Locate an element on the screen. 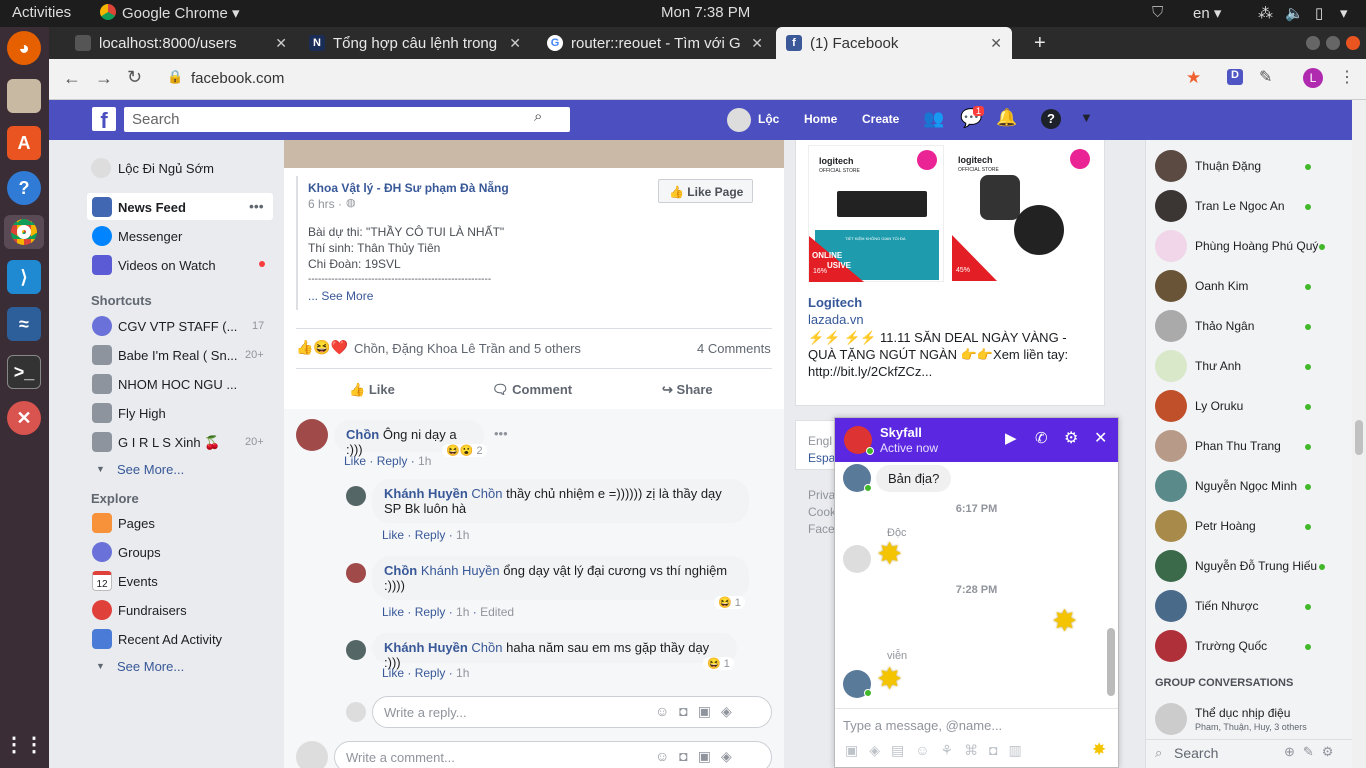  reply-input: Write a reply... ☺◘▣◈ is located at coordinates (572, 712).